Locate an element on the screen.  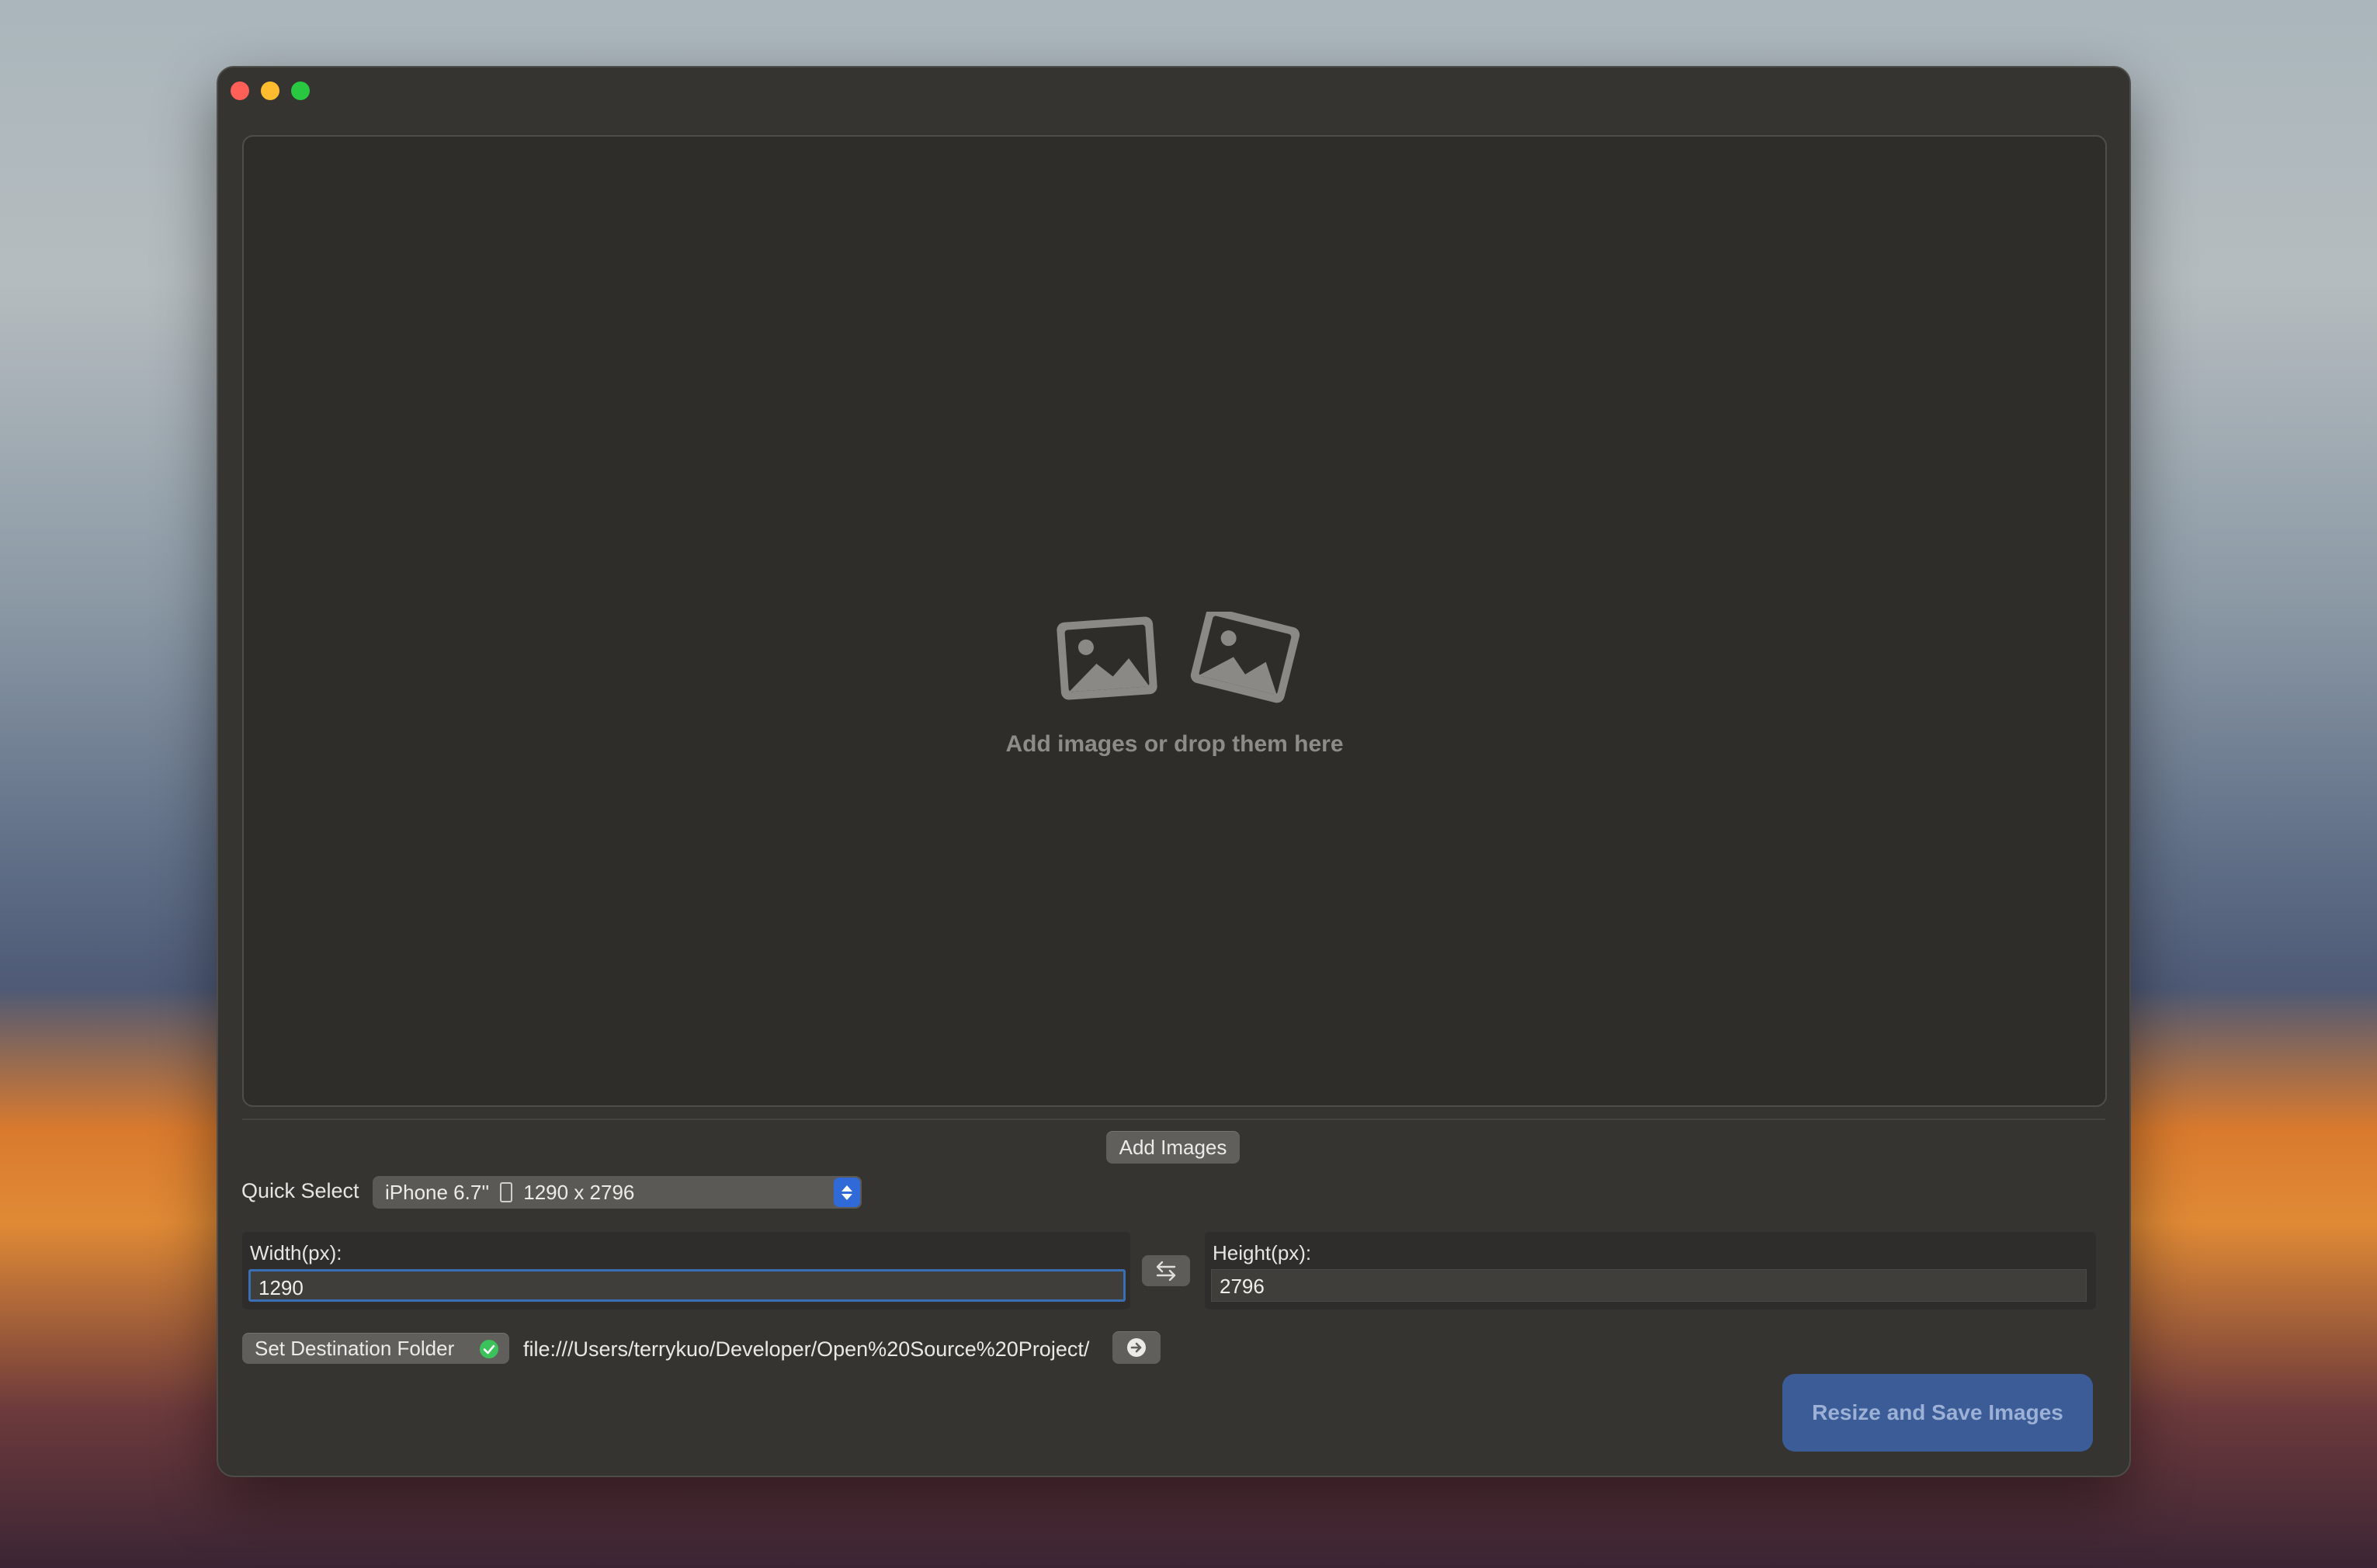
swap-dimensions-button is located at coordinates (1166, 1270).